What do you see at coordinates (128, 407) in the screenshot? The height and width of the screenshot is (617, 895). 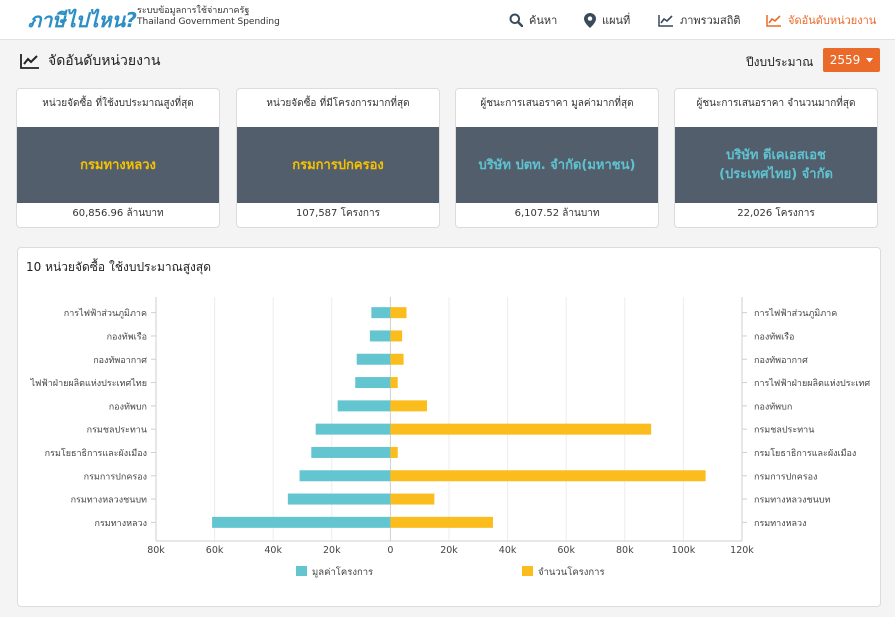 I see `category-label-left: กองทัพบก` at bounding box center [128, 407].